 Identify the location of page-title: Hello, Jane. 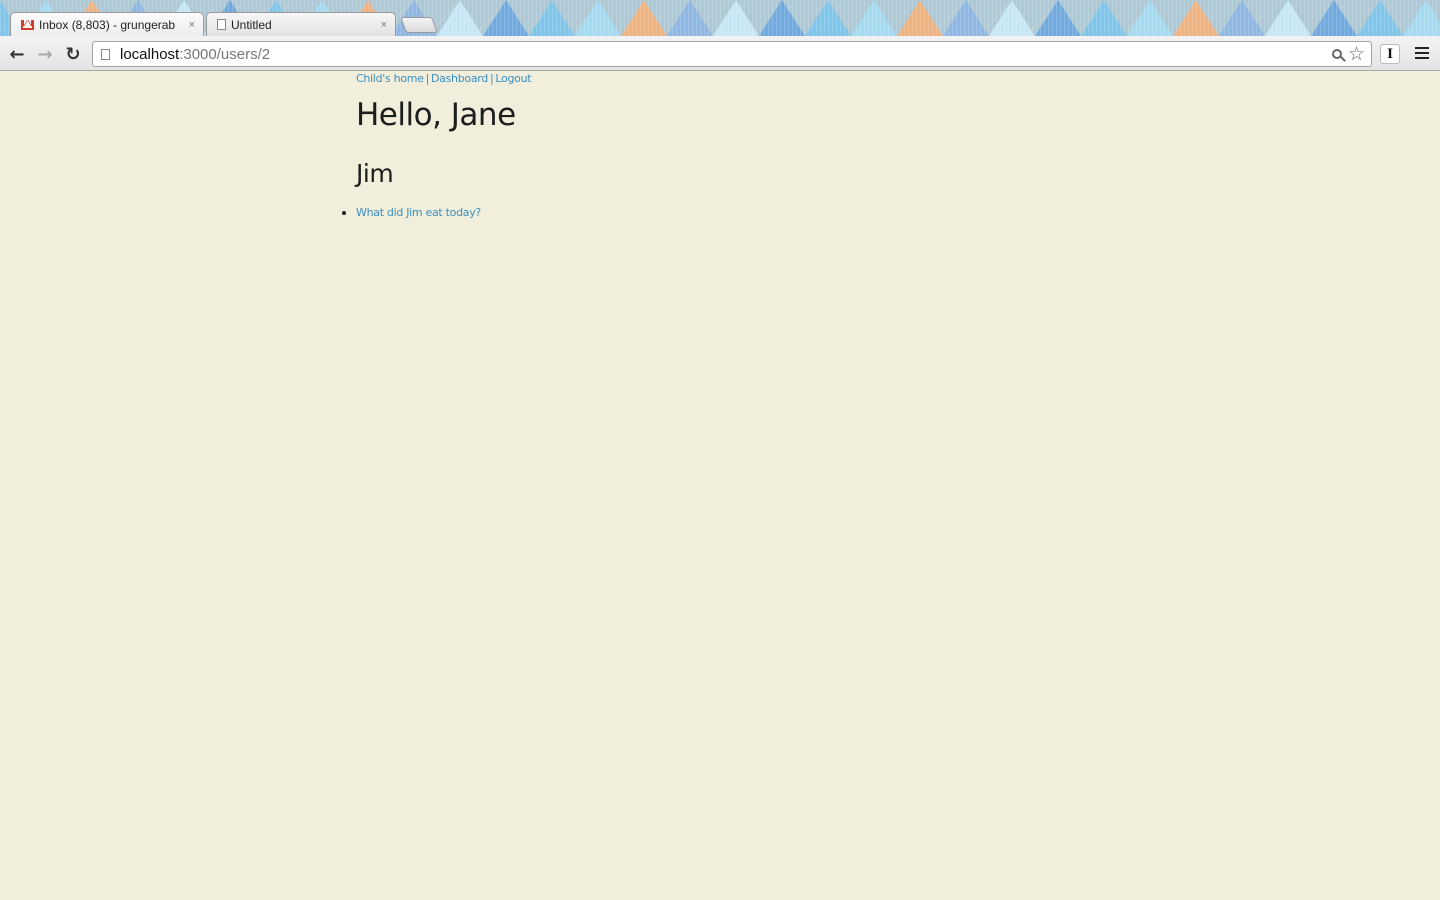
(436, 115).